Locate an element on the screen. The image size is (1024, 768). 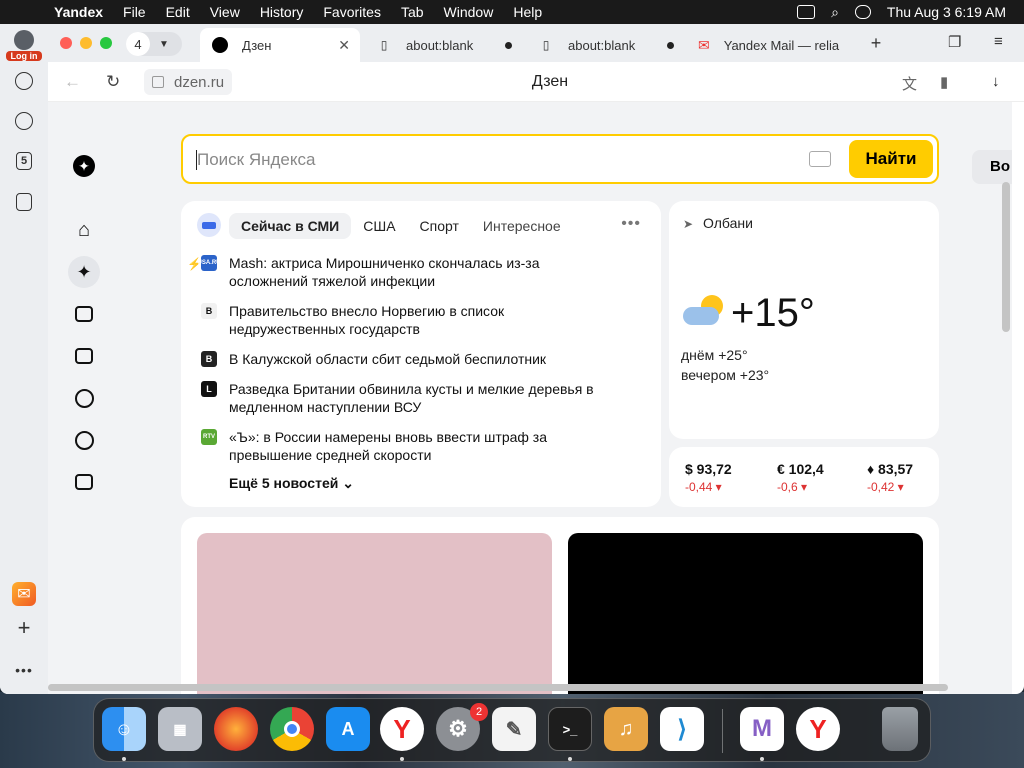
rate-oil: ♦ 83,57 -0,42 ▾ is located at coordinates (890, 477).